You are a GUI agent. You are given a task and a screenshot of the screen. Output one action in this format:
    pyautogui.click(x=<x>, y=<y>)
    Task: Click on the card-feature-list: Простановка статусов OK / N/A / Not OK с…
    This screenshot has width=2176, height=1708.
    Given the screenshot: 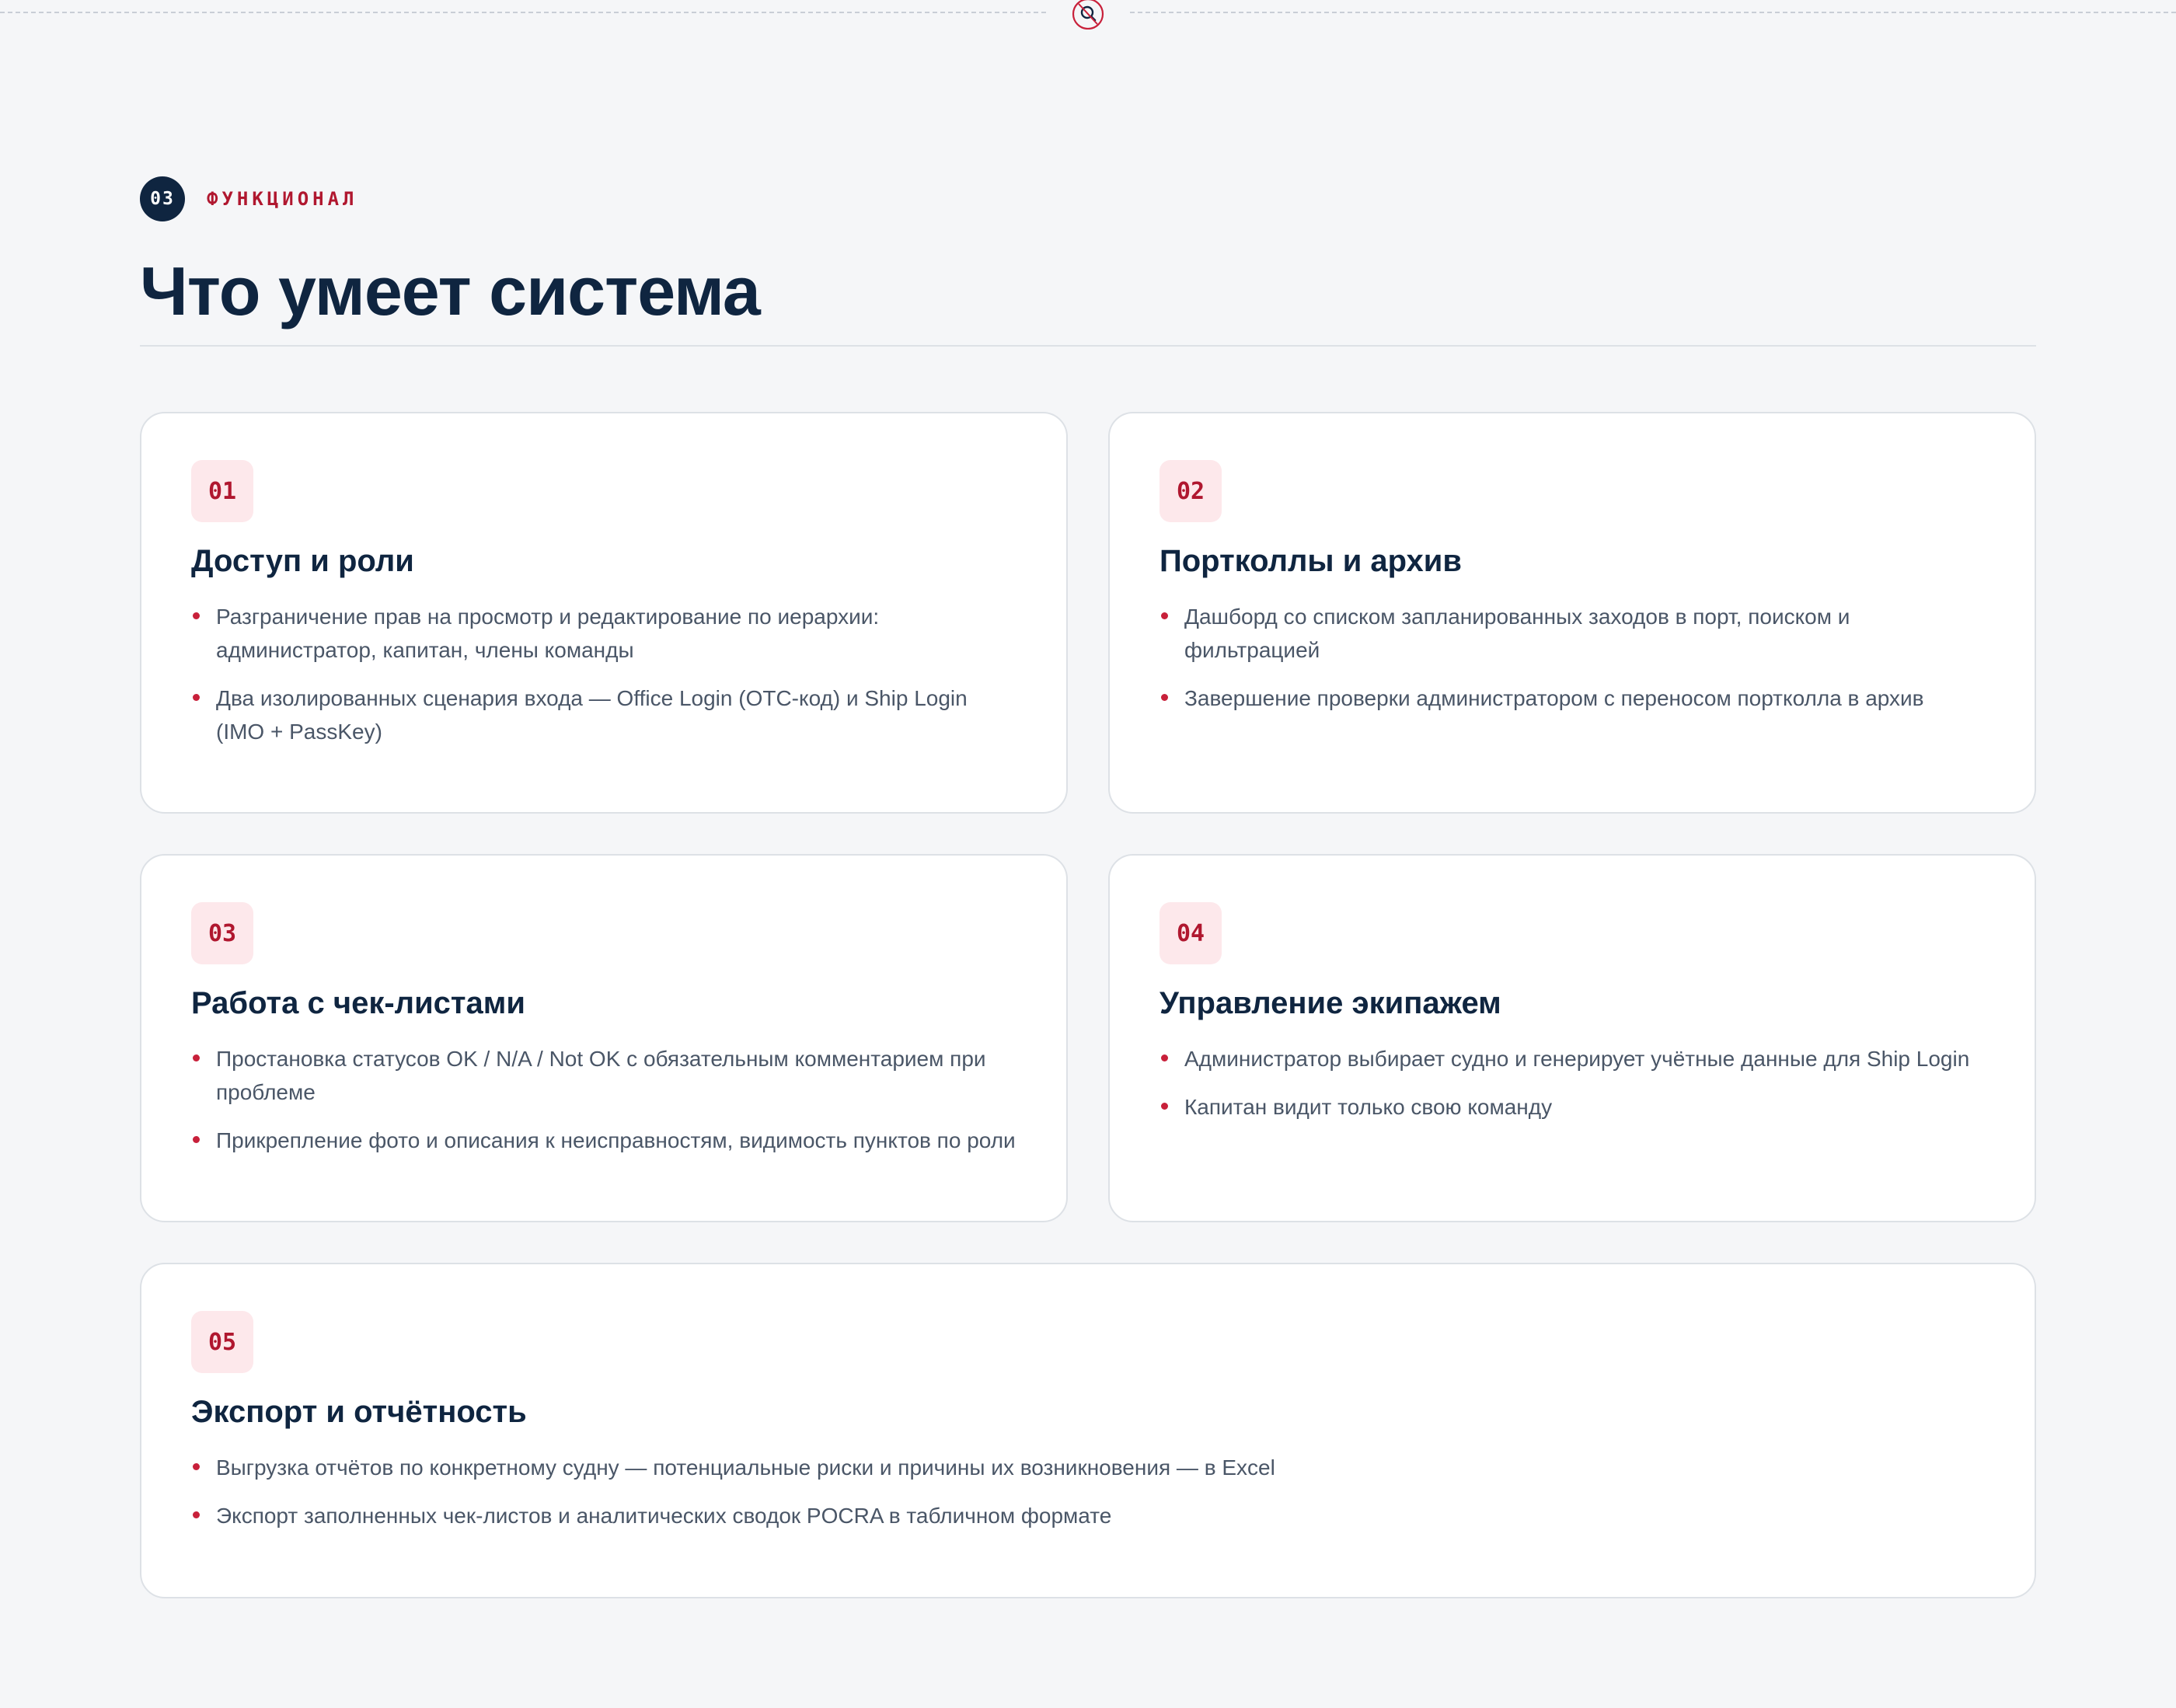 What is the action you would take?
    pyautogui.click(x=604, y=1099)
    